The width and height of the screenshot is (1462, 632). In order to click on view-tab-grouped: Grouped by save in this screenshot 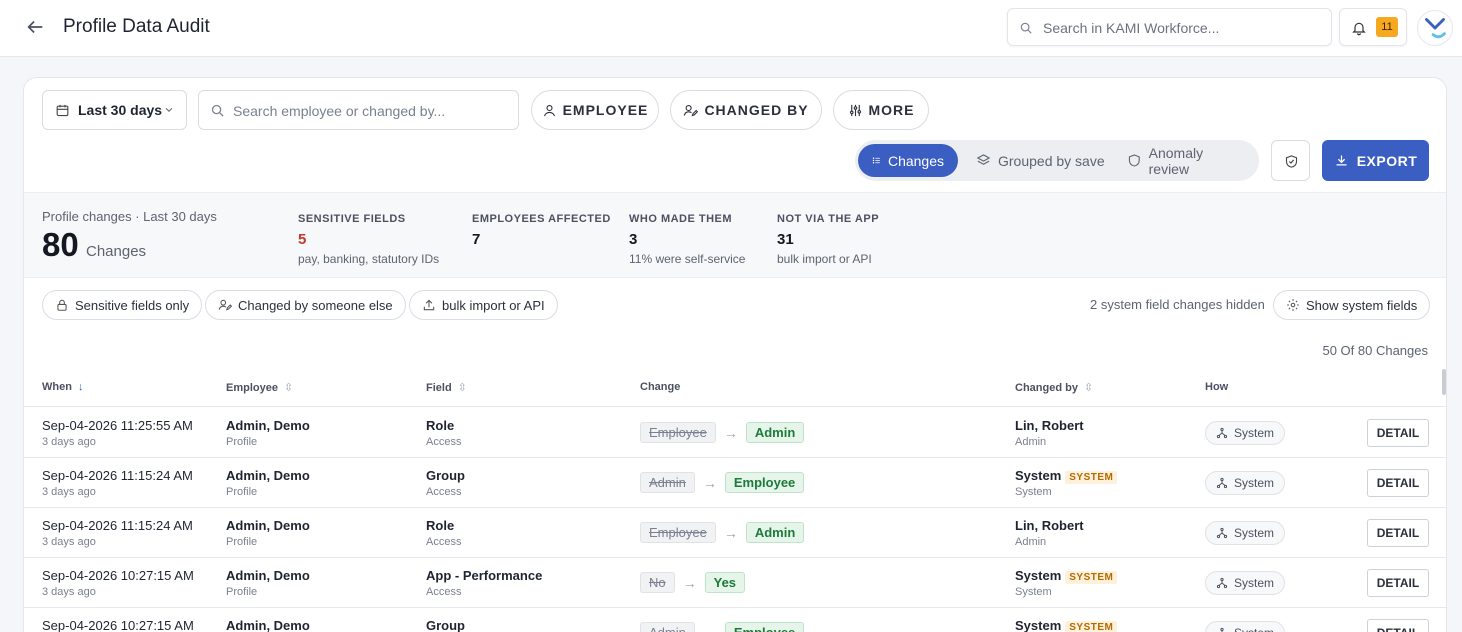, I will do `click(1040, 160)`.